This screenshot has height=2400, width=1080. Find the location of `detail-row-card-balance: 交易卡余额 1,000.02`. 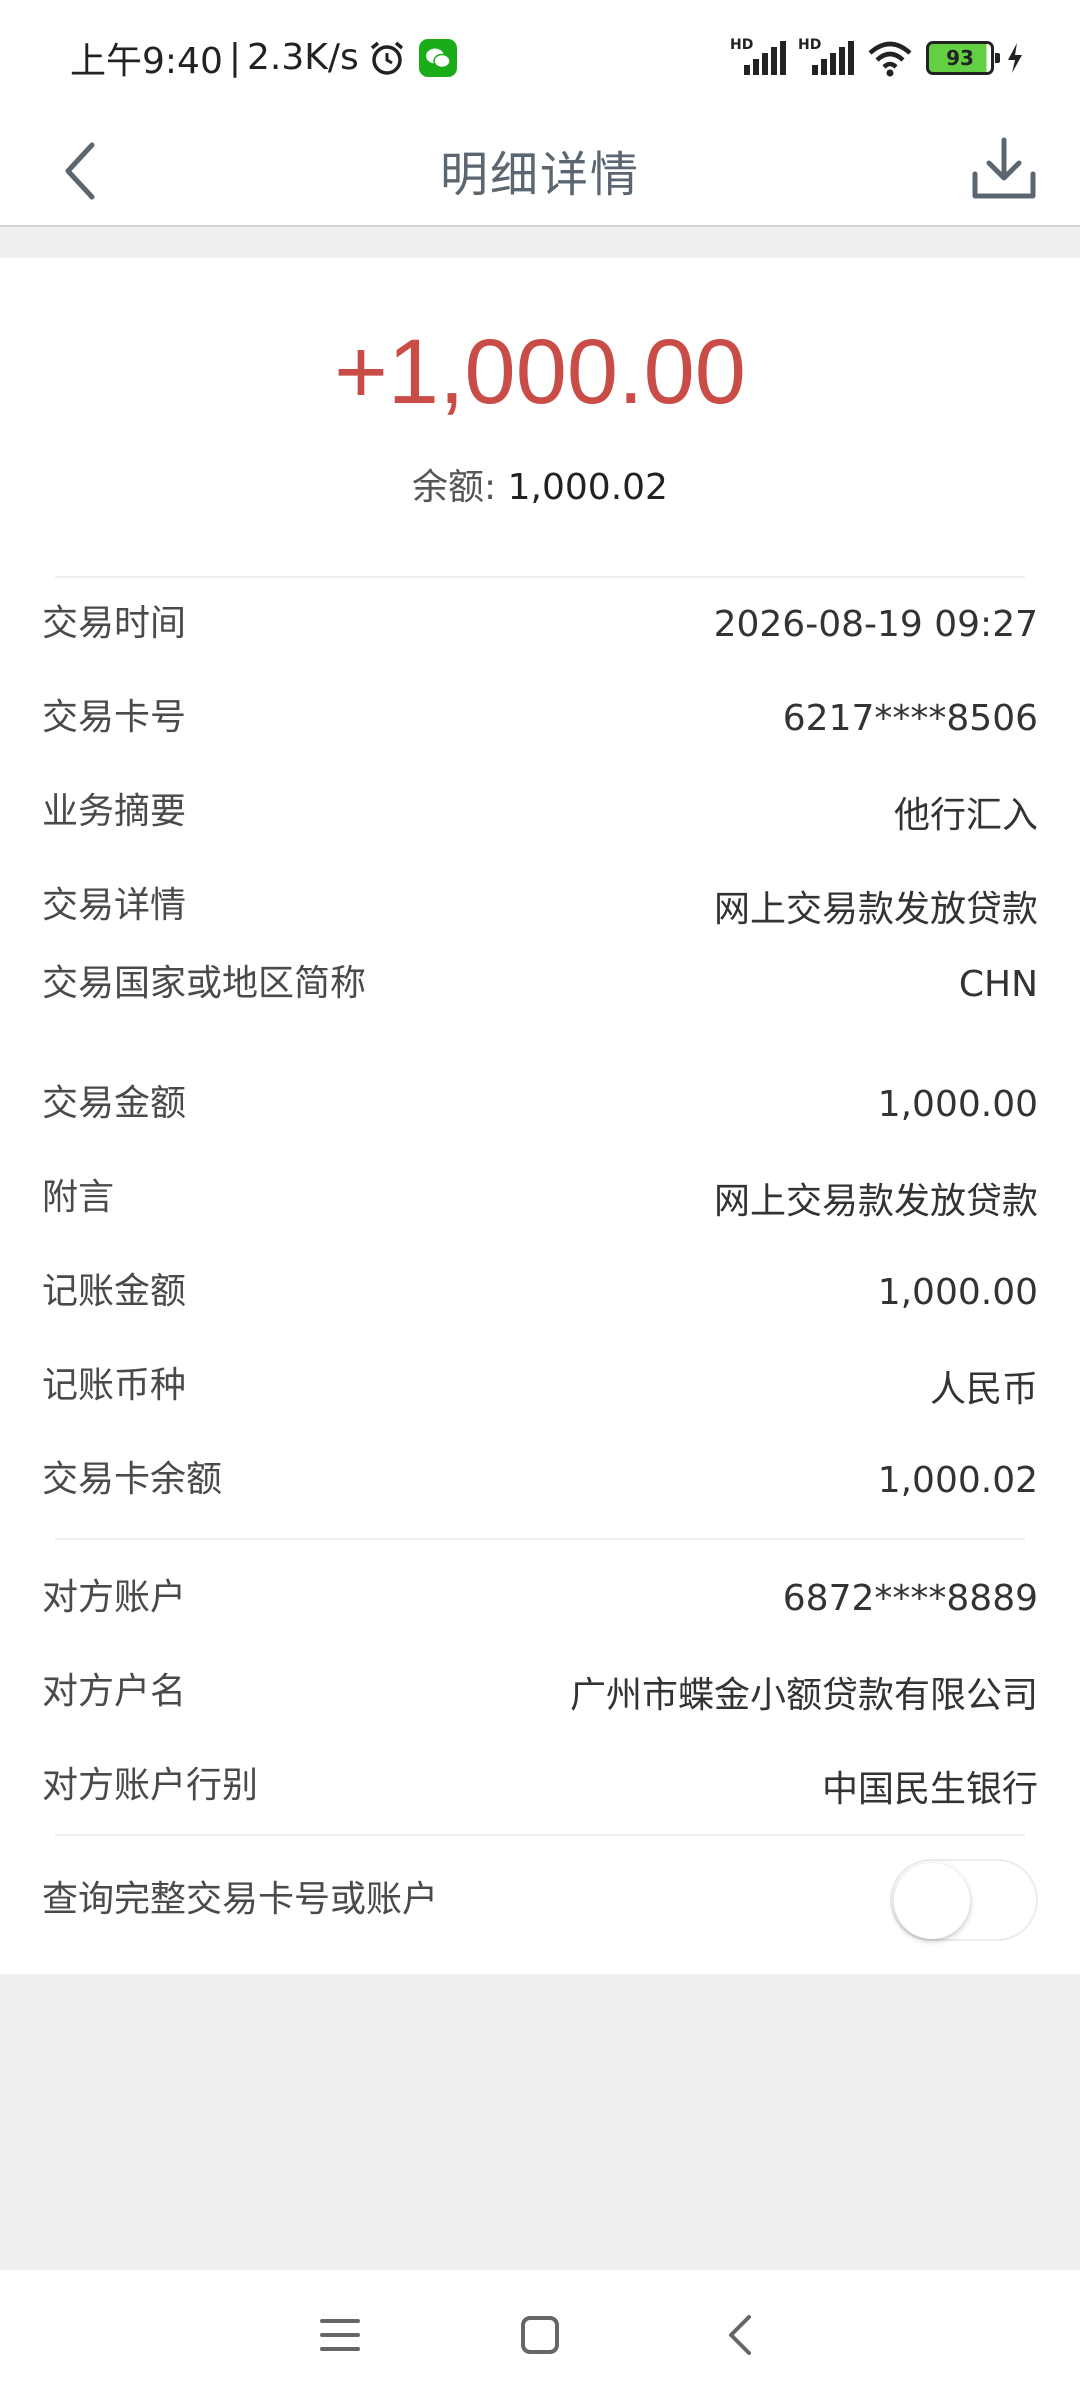

detail-row-card-balance: 交易卡余额 1,000.02 is located at coordinates (540, 1480).